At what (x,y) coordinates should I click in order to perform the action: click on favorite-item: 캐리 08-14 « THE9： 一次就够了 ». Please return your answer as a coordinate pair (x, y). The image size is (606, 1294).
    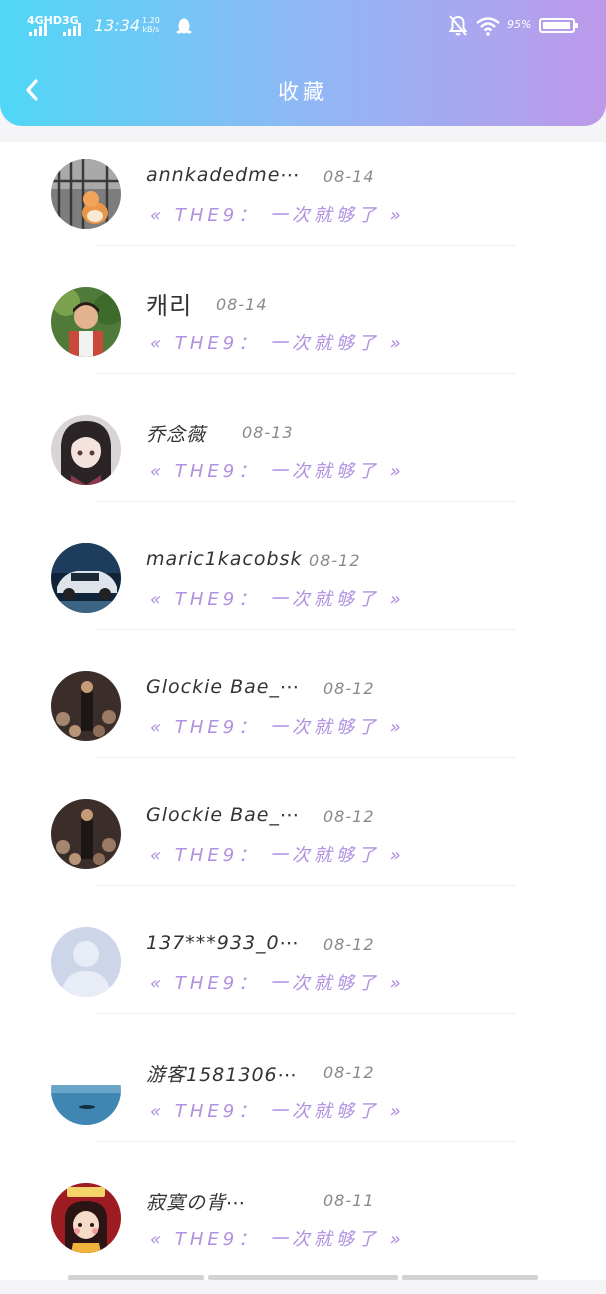
    Looking at the image, I should click on (303, 334).